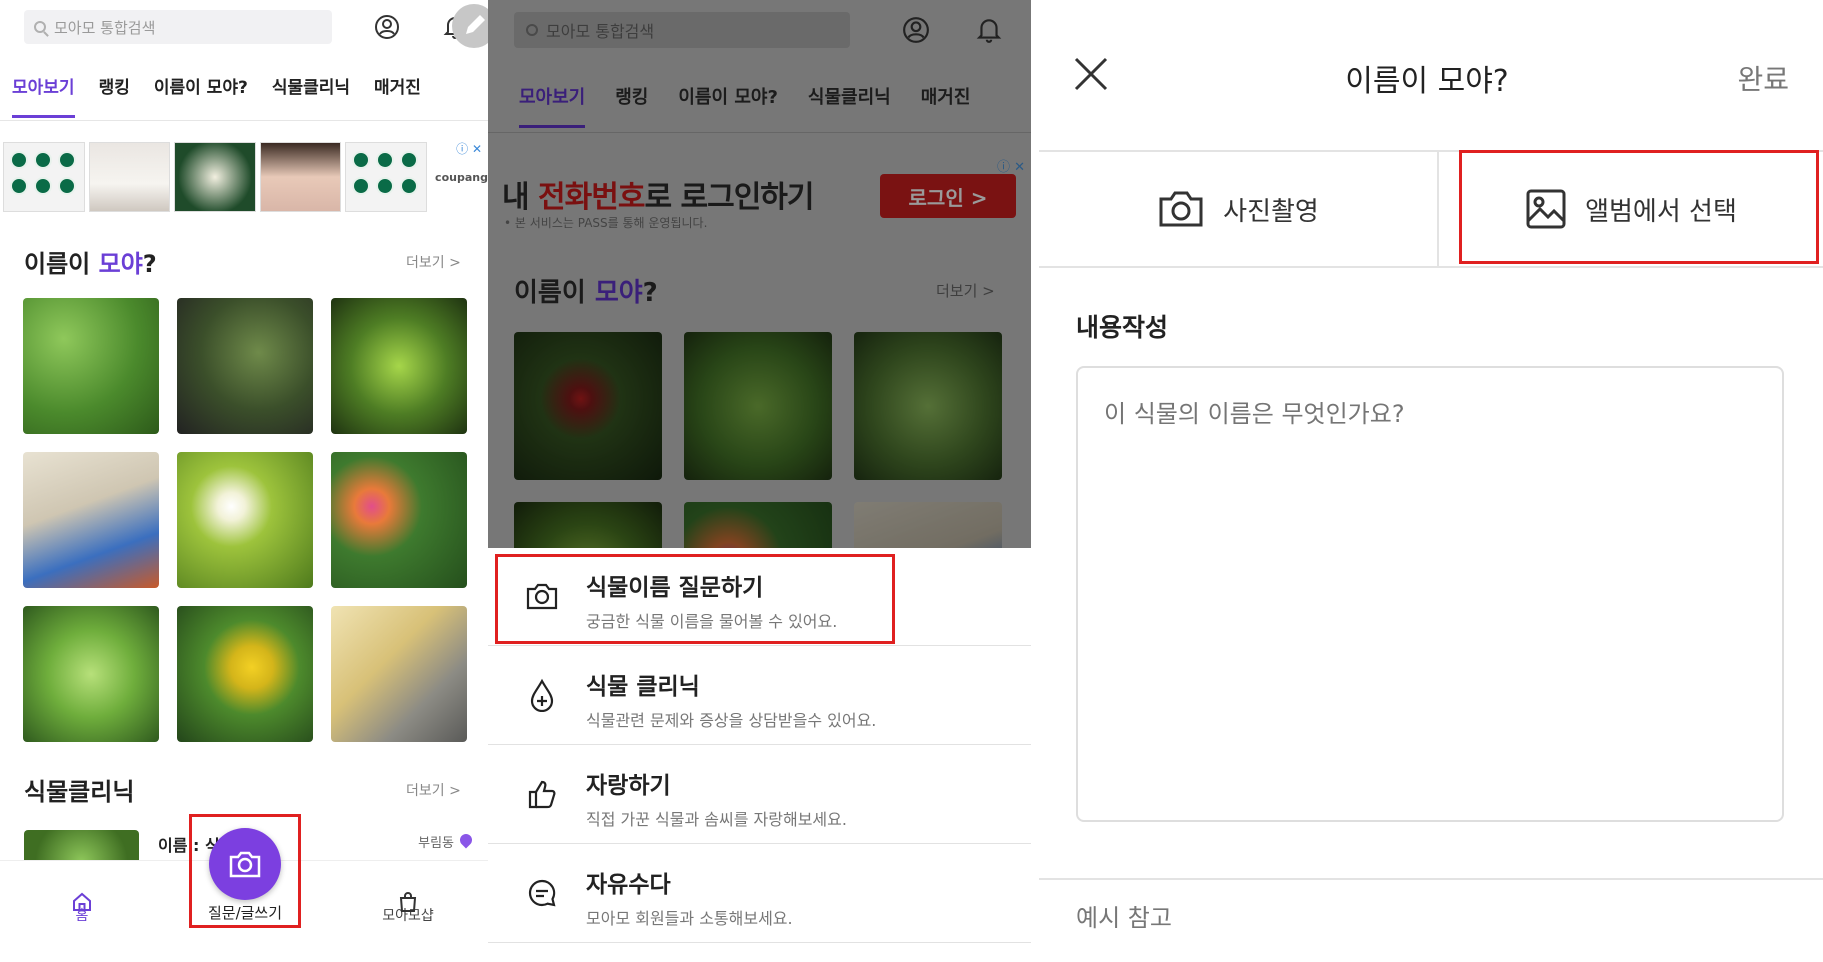 This screenshot has width=1823, height=962. What do you see at coordinates (465, 840) in the screenshot?
I see `location-pin-icon` at bounding box center [465, 840].